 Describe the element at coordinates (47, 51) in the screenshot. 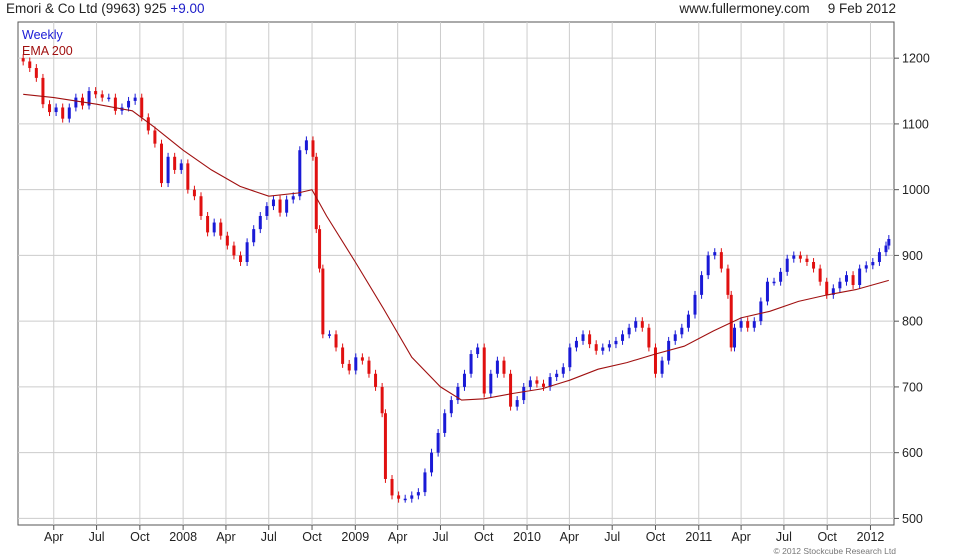

I see `legend-ema-200: EMA 200` at that location.